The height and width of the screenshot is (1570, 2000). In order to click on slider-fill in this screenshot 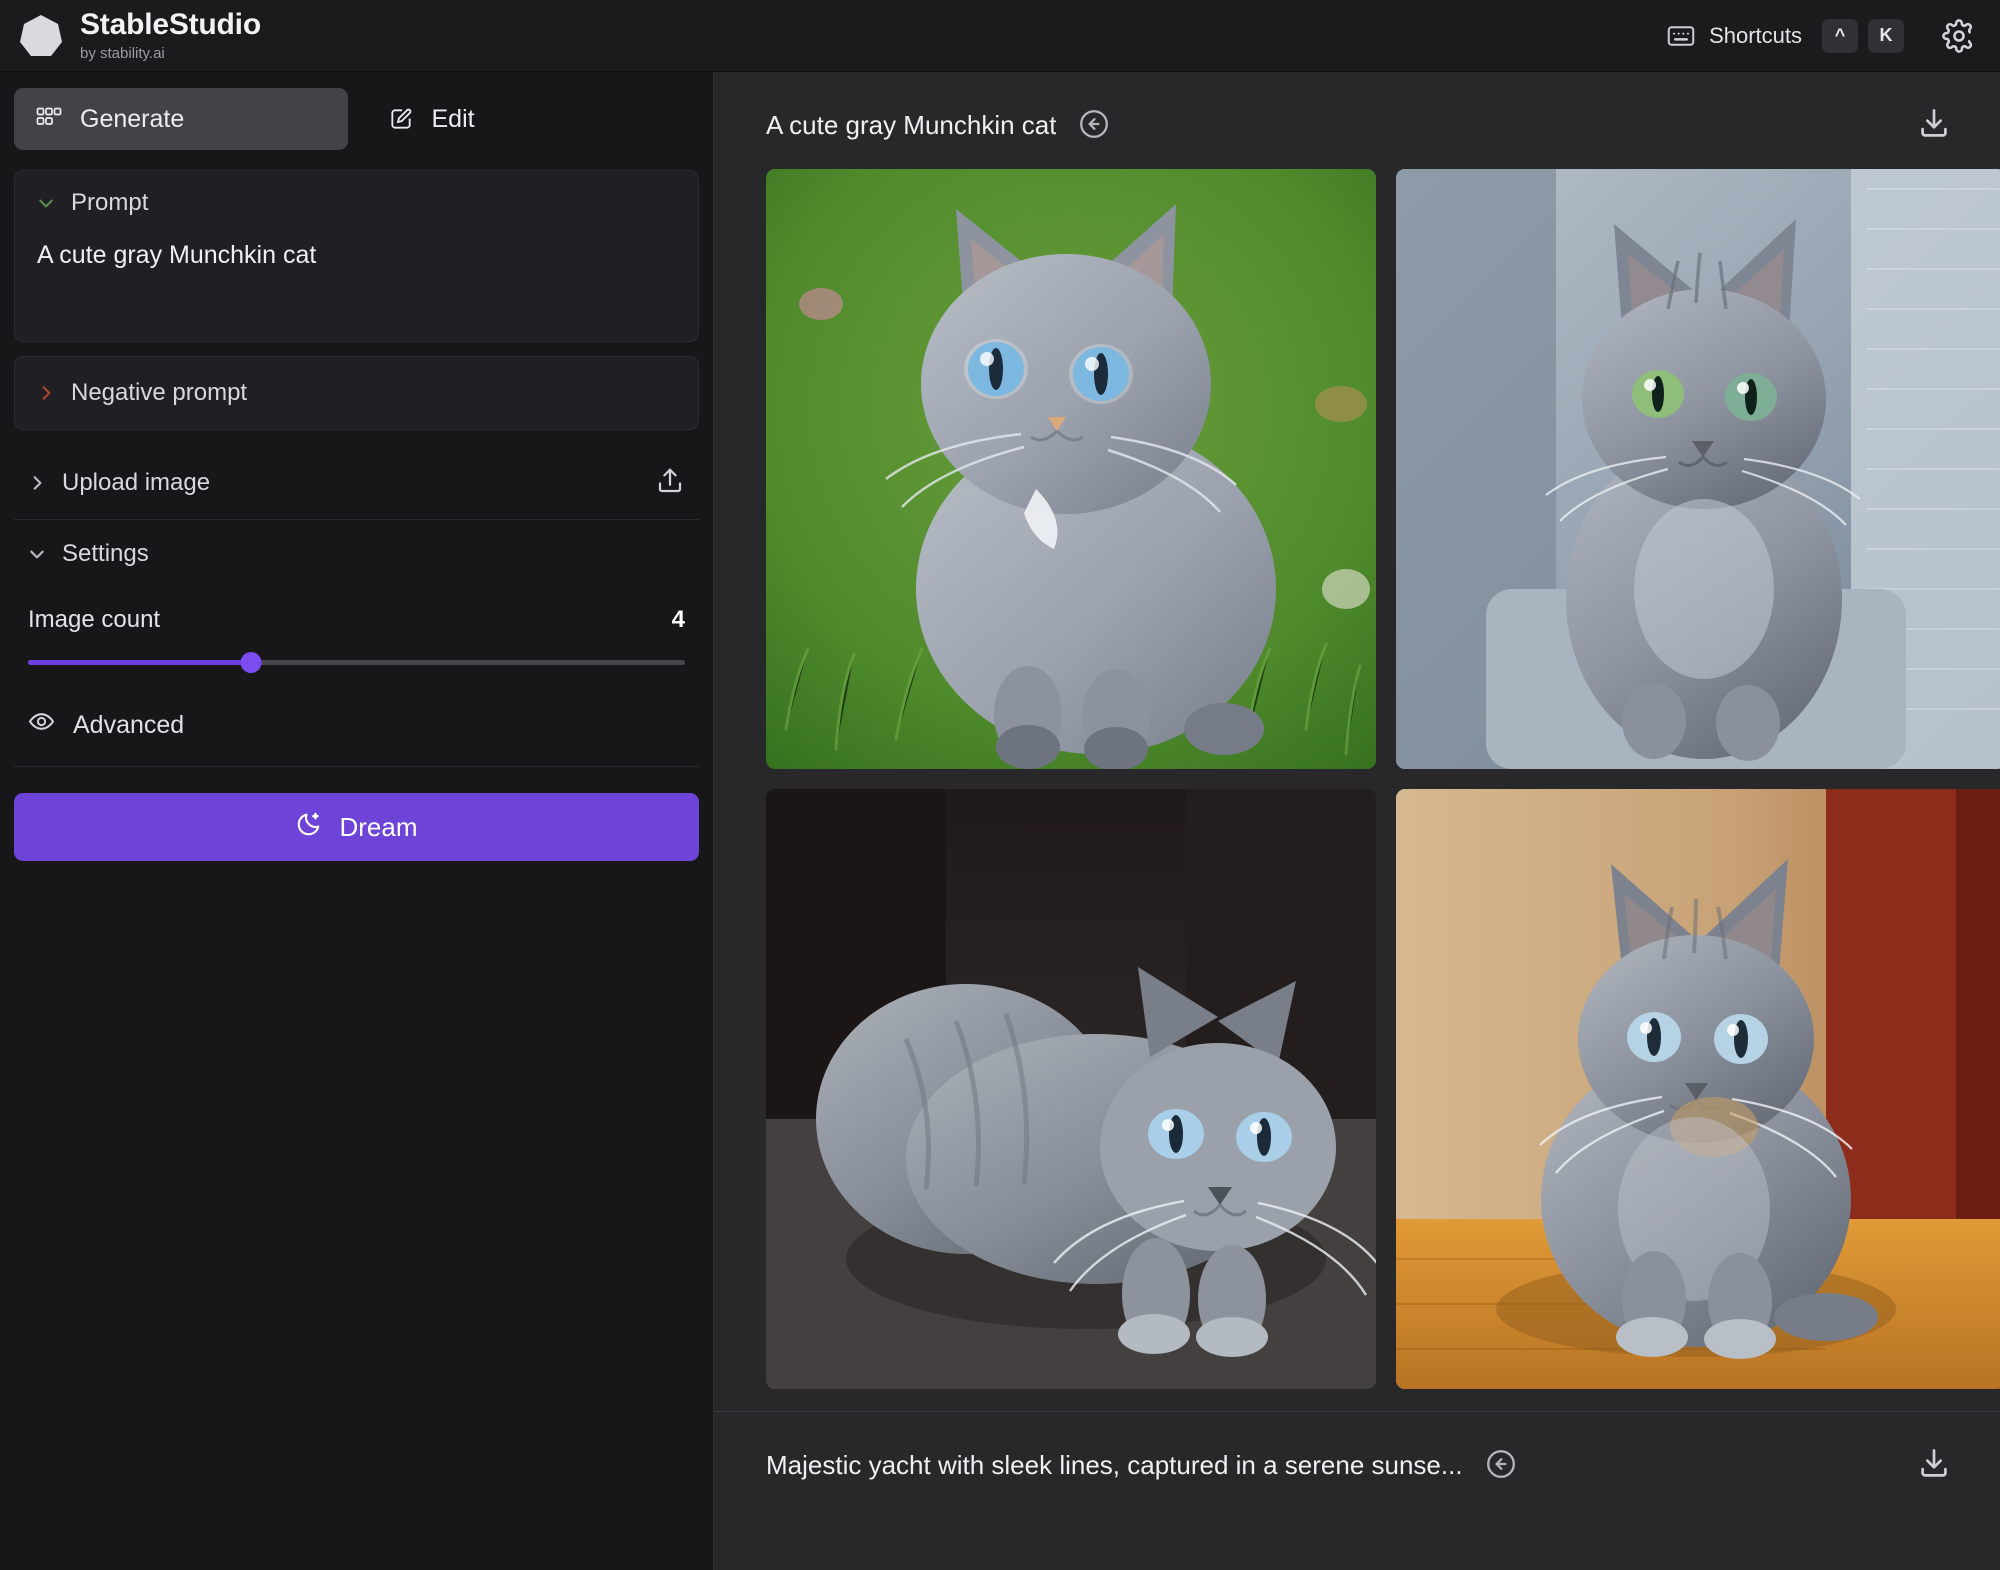, I will do `click(140, 662)`.